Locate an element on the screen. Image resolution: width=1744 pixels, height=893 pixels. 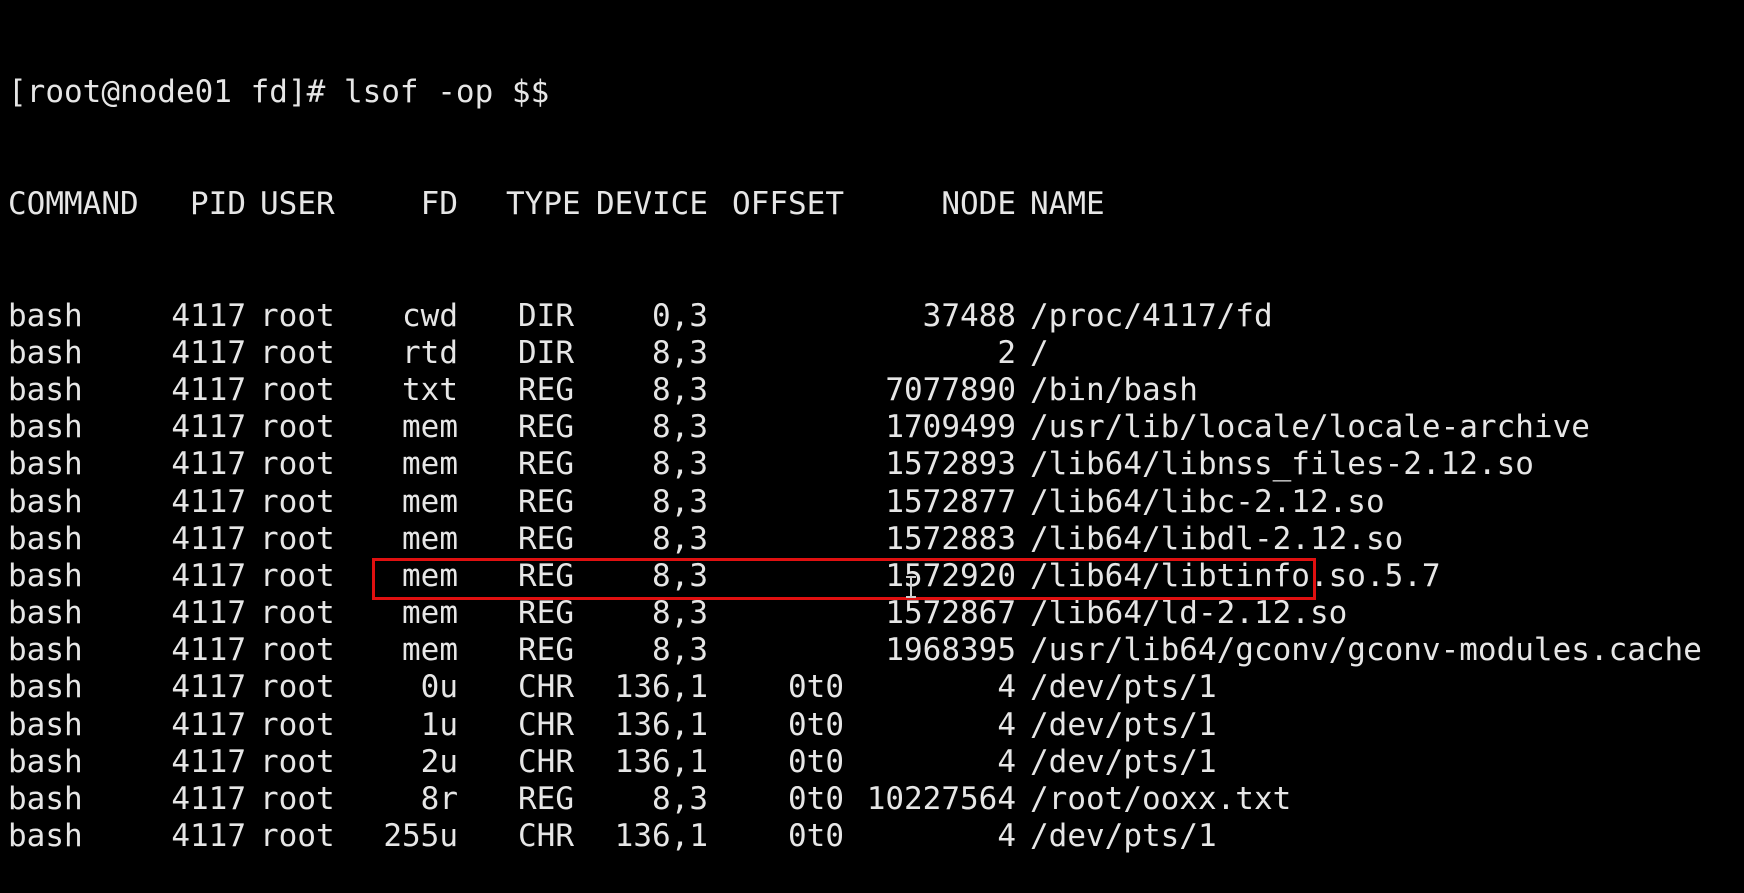
table-row: bash 4117 root 0u CHR 136,1 0t0 4/dev/pts/1 is located at coordinates (873, 687).